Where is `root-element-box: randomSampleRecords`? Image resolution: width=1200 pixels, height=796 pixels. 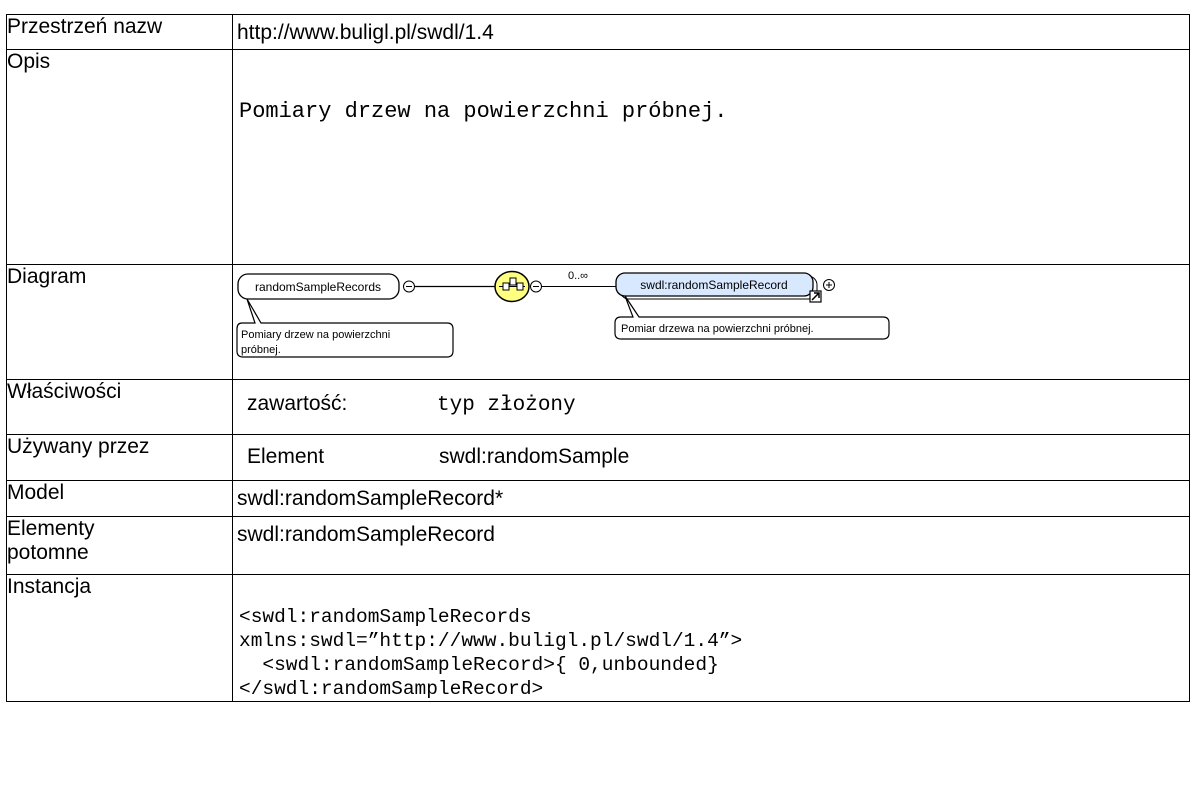 root-element-box: randomSampleRecords is located at coordinates (318, 286).